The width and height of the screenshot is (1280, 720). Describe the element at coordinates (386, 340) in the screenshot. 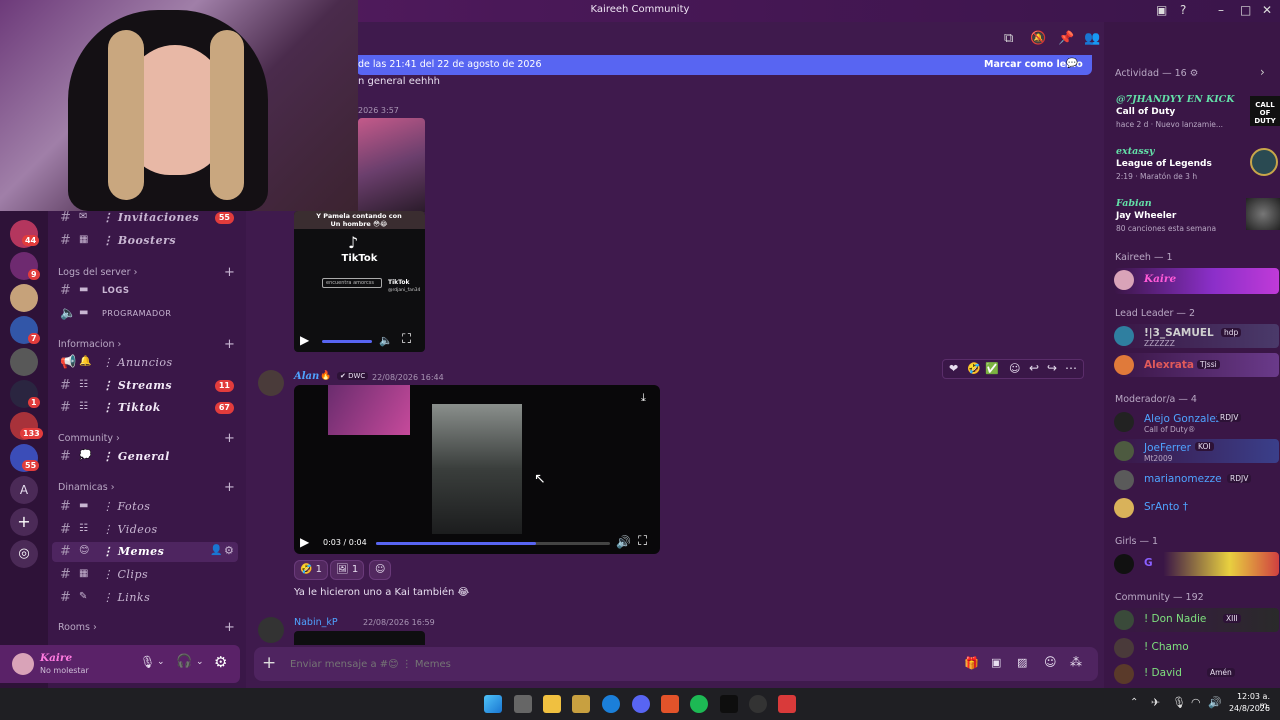

I see `volume-icon: 🔈` at that location.